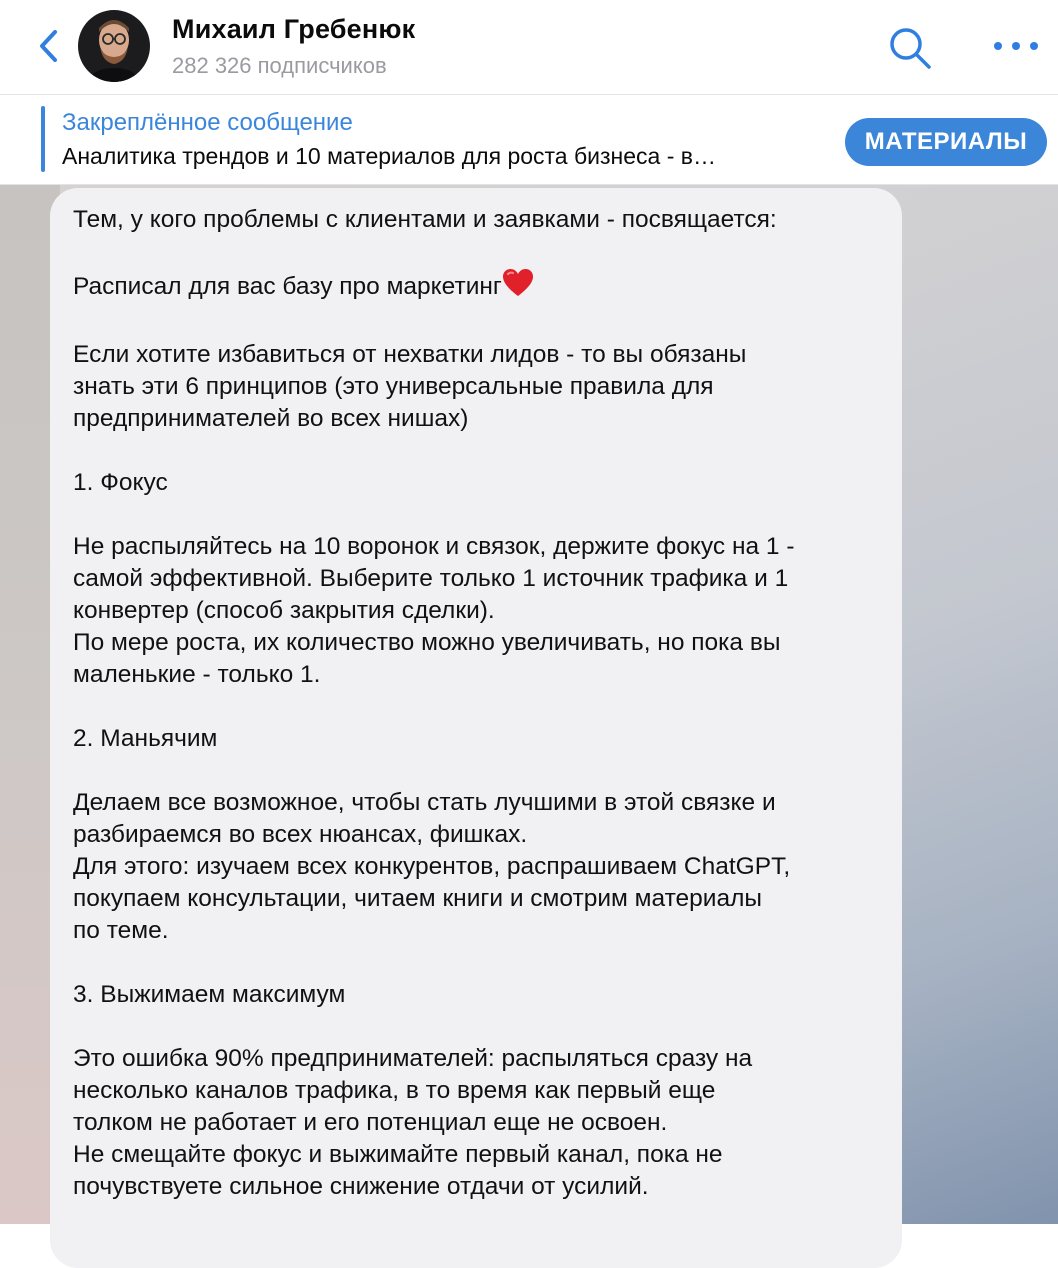 This screenshot has width=1058, height=1268. What do you see at coordinates (284, 610) in the screenshot?
I see `message-line: конвертер (способ закрытия сделки).` at bounding box center [284, 610].